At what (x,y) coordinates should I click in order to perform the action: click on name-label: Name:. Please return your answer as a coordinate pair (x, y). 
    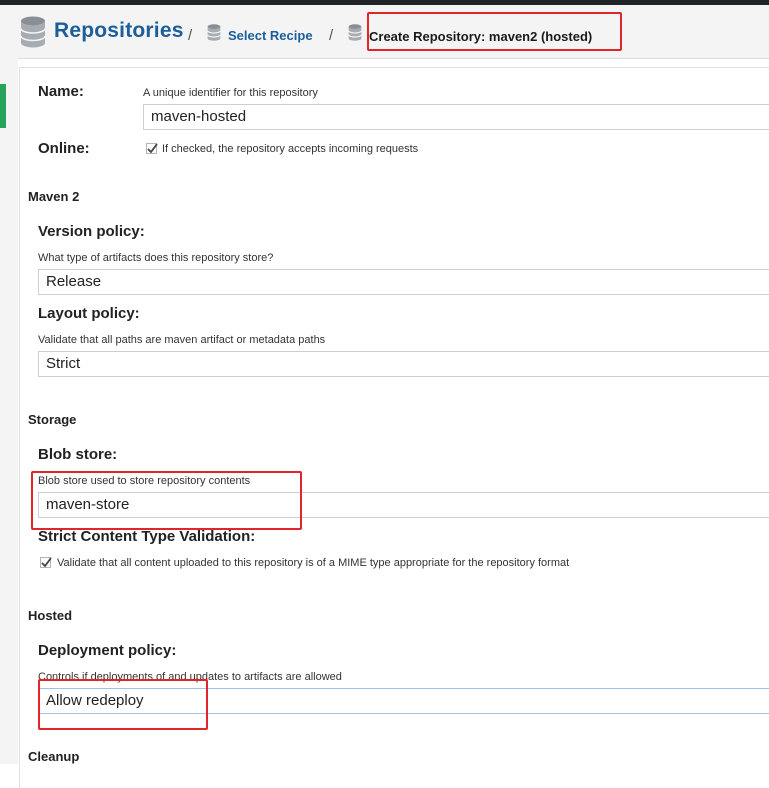
    Looking at the image, I should click on (61, 91).